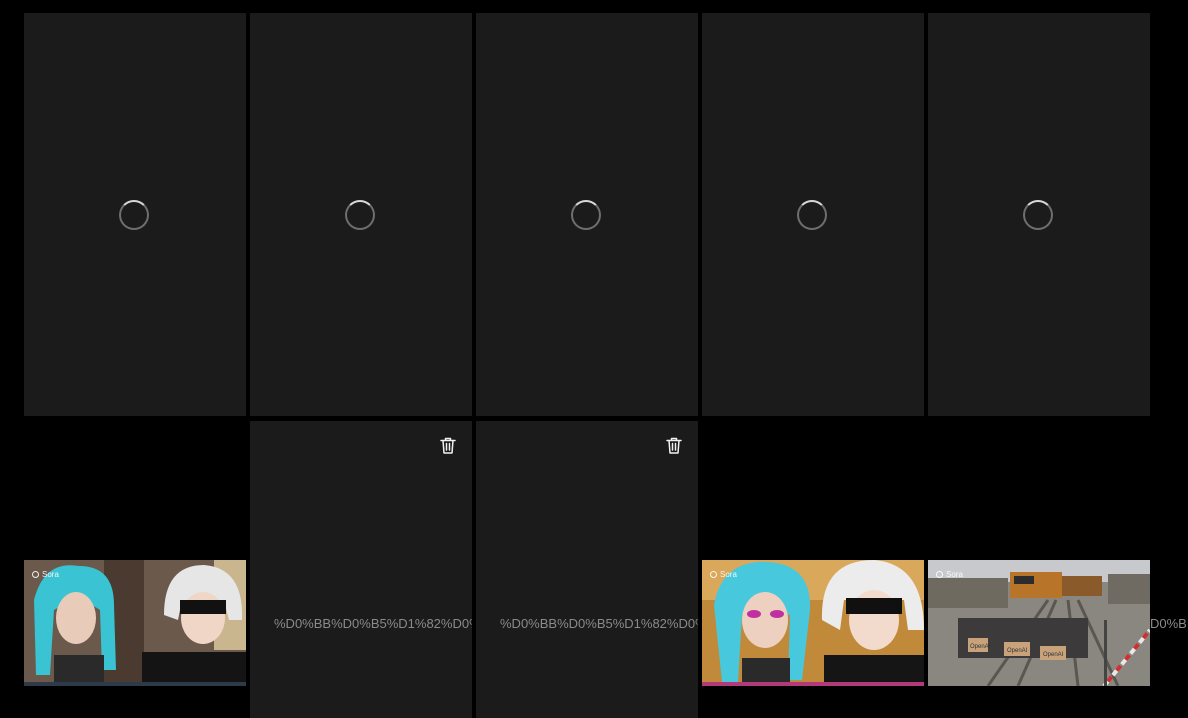  I want to click on overflow-filename-text: D0%BB, so click(1169, 623).